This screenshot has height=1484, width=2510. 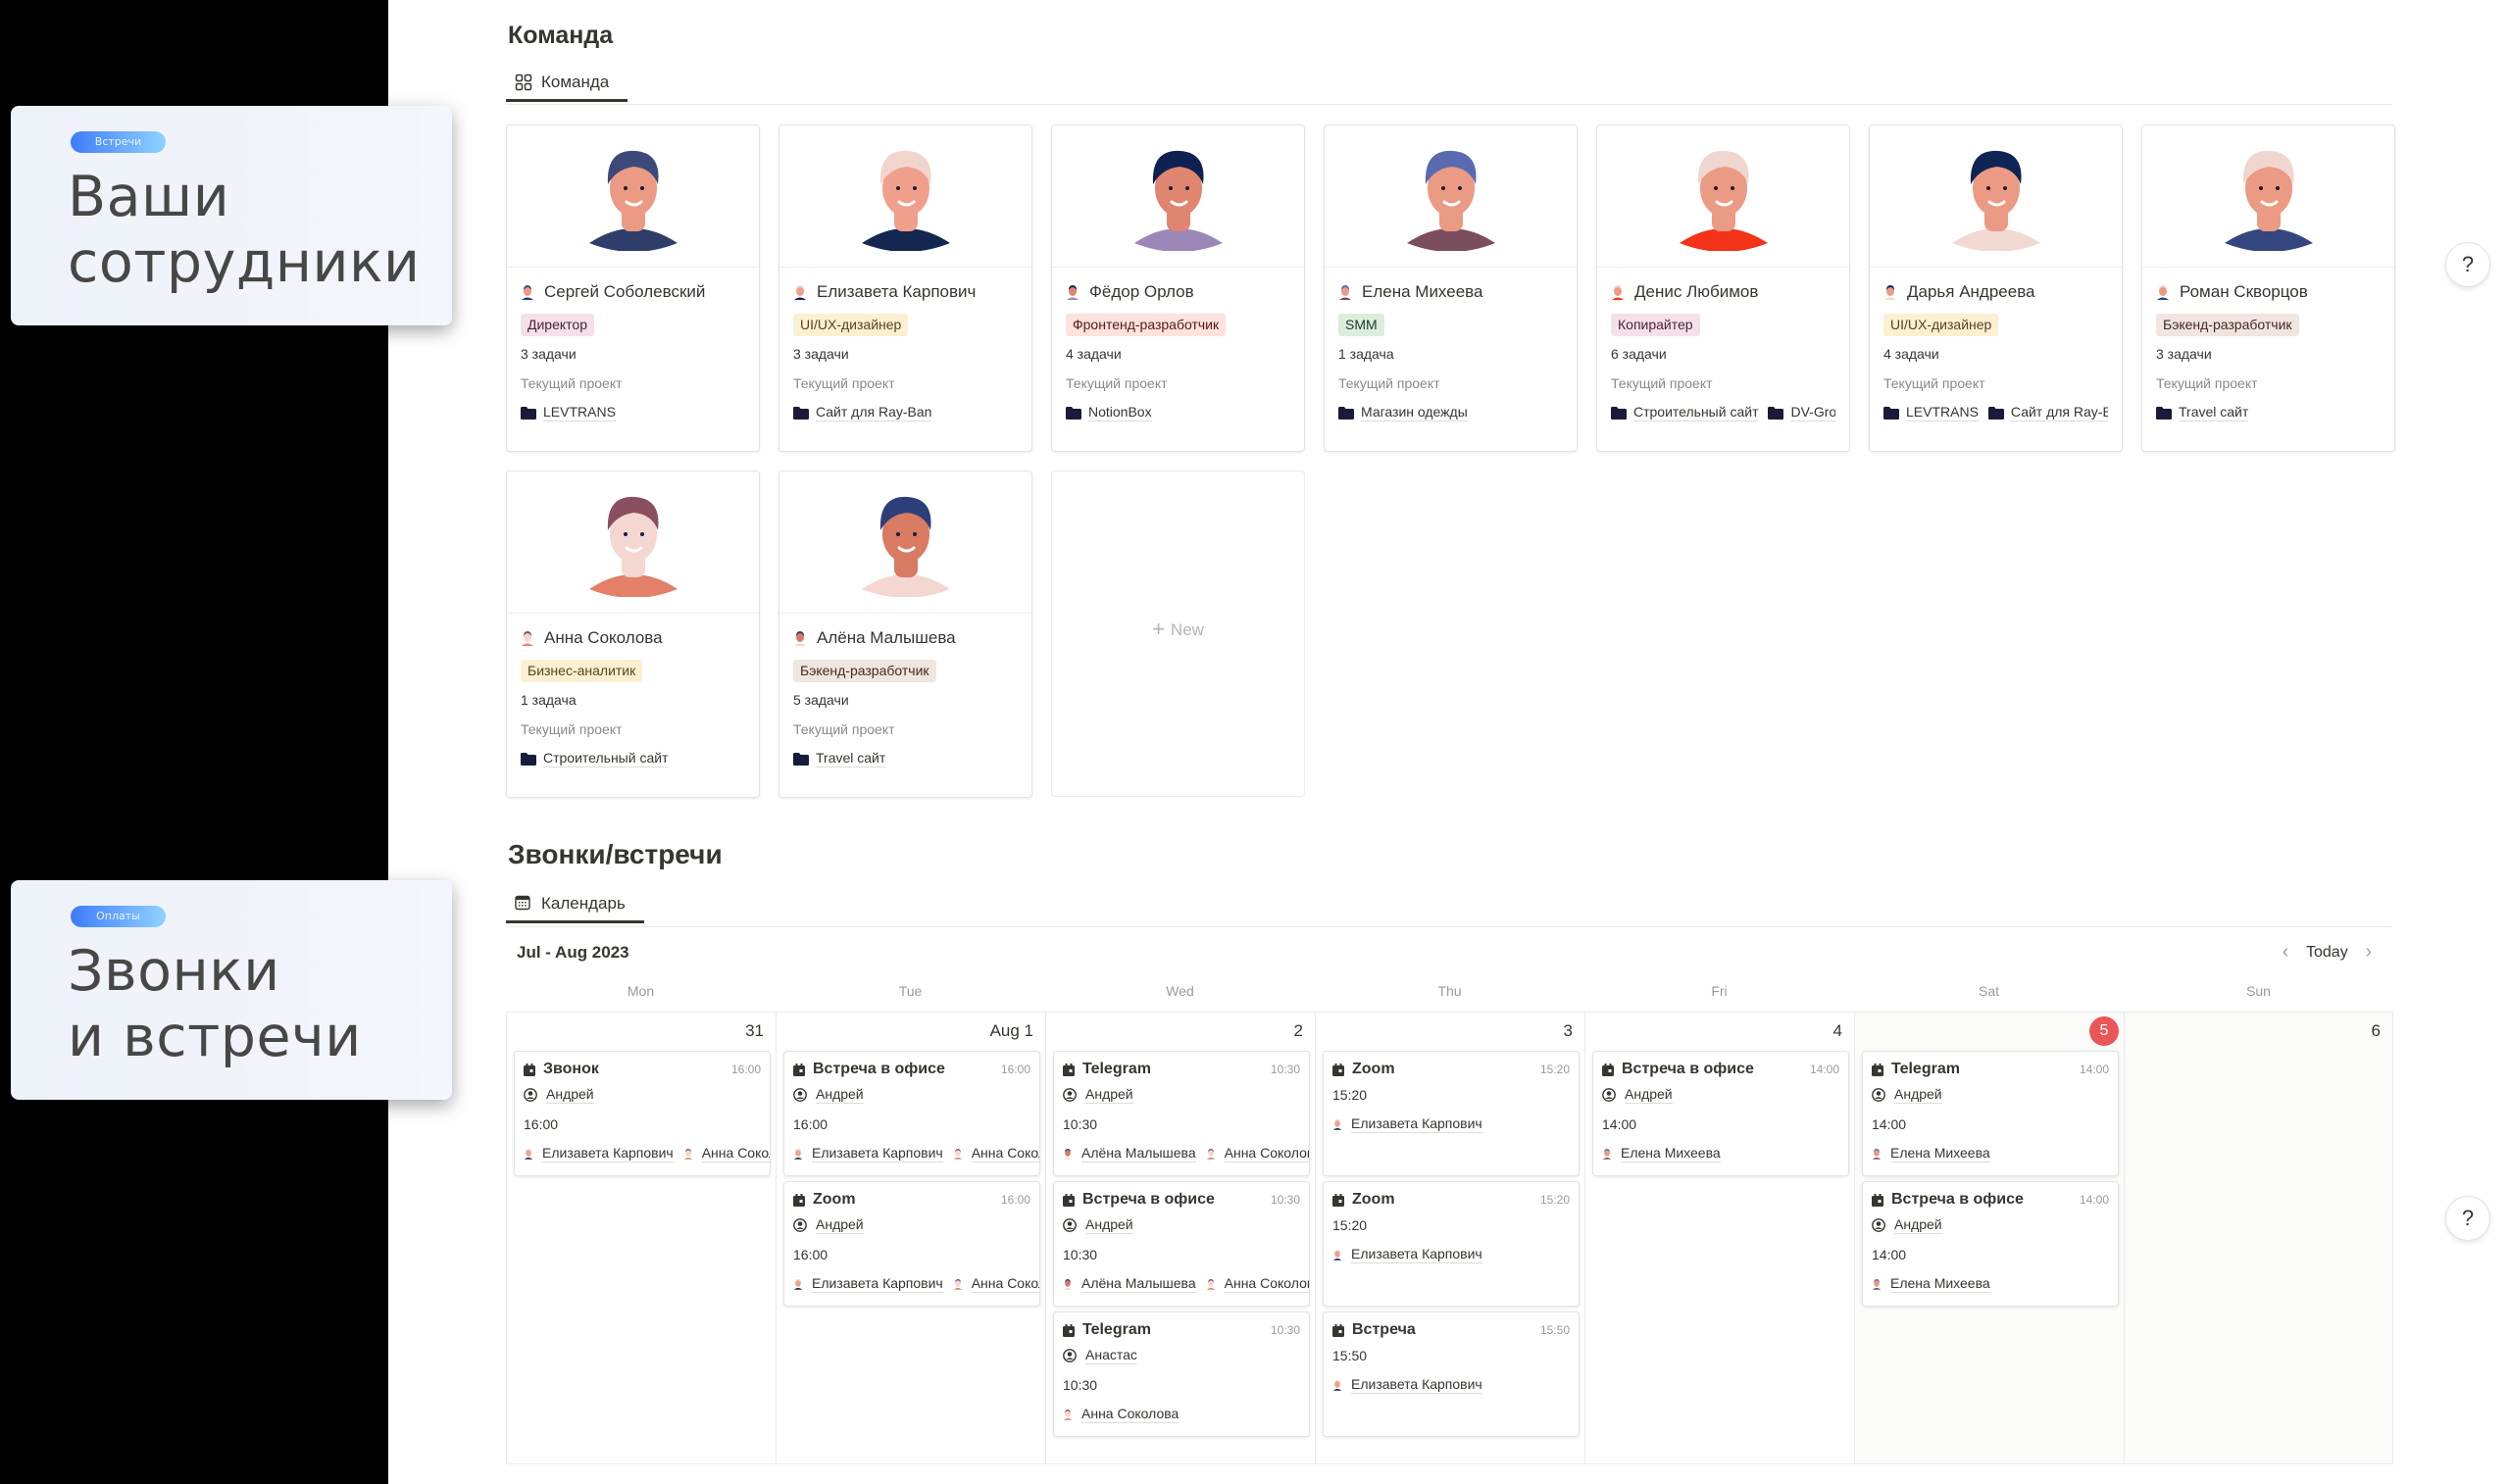 I want to click on project-list: Travel сайт, so click(x=2268, y=412).